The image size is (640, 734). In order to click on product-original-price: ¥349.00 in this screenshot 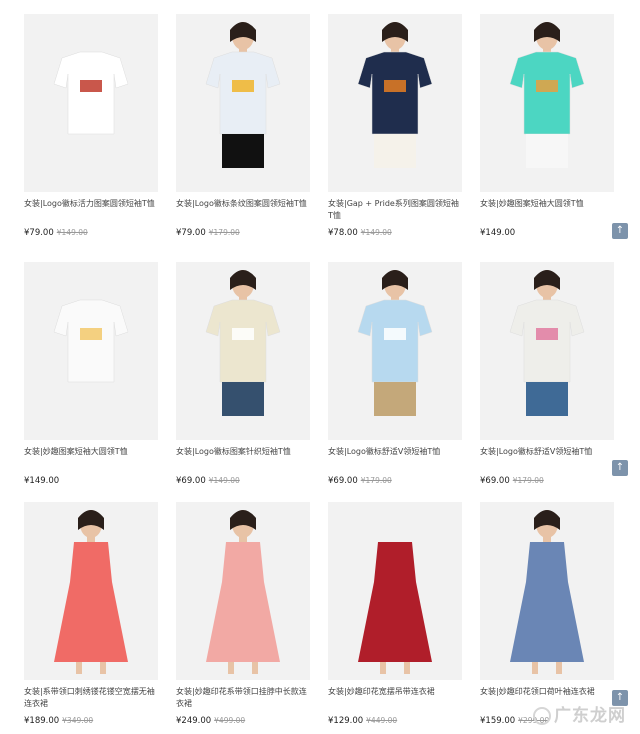, I will do `click(78, 720)`.